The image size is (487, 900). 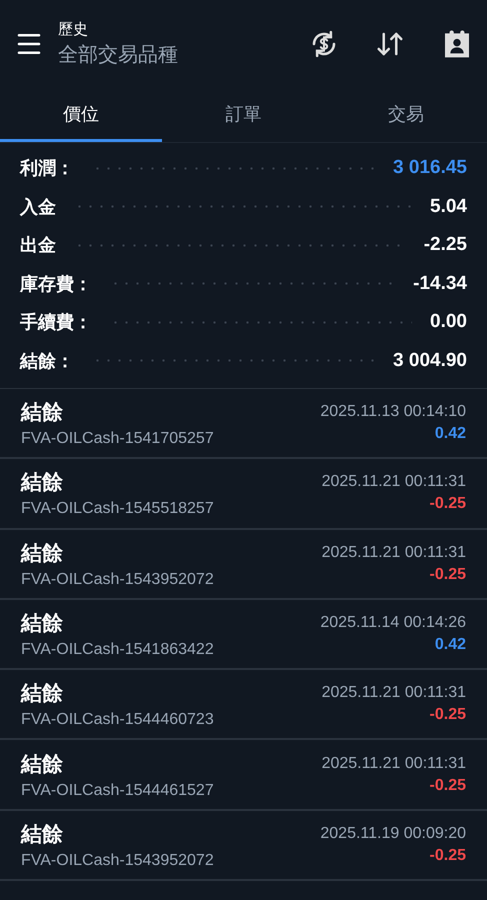 I want to click on entry-time: 2025.11.19 00:09:20, so click(x=393, y=833).